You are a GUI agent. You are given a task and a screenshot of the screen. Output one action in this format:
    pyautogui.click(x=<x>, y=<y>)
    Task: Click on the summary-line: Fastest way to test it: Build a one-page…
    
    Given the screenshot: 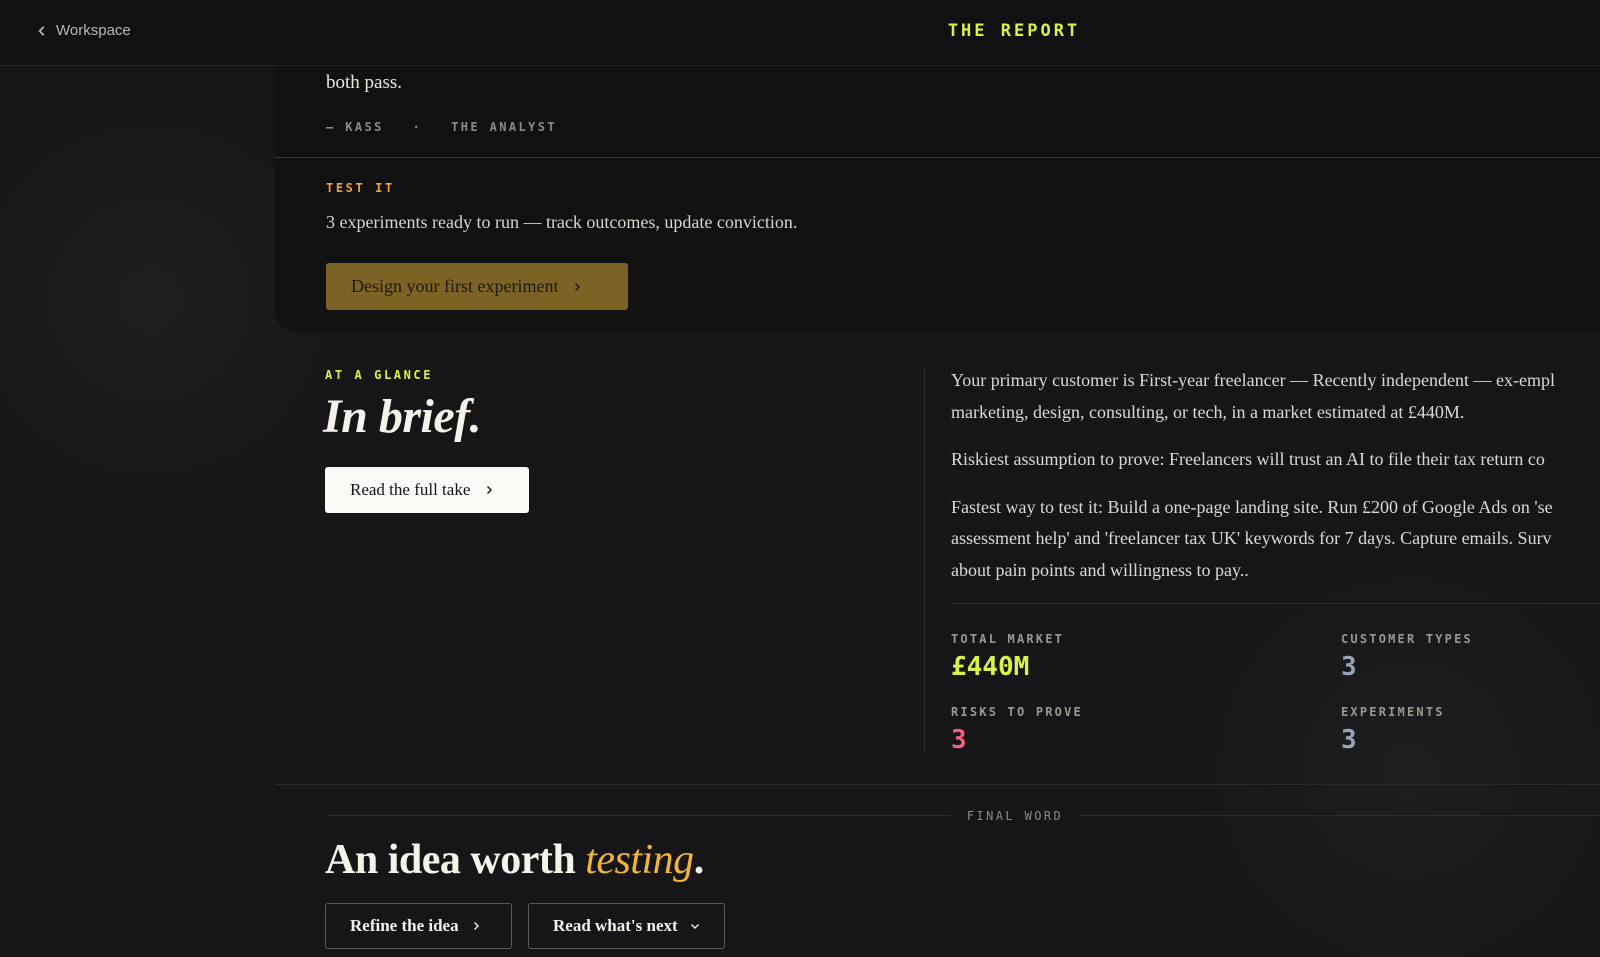 What is the action you would take?
    pyautogui.click(x=1252, y=506)
    